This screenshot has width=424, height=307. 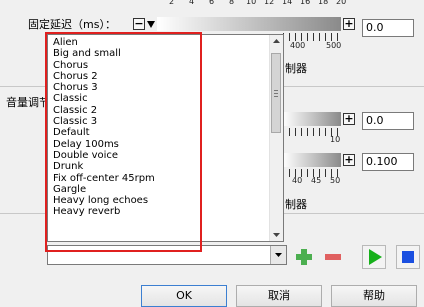 What do you see at coordinates (251, 3) in the screenshot?
I see `tick-number: 10` at bounding box center [251, 3].